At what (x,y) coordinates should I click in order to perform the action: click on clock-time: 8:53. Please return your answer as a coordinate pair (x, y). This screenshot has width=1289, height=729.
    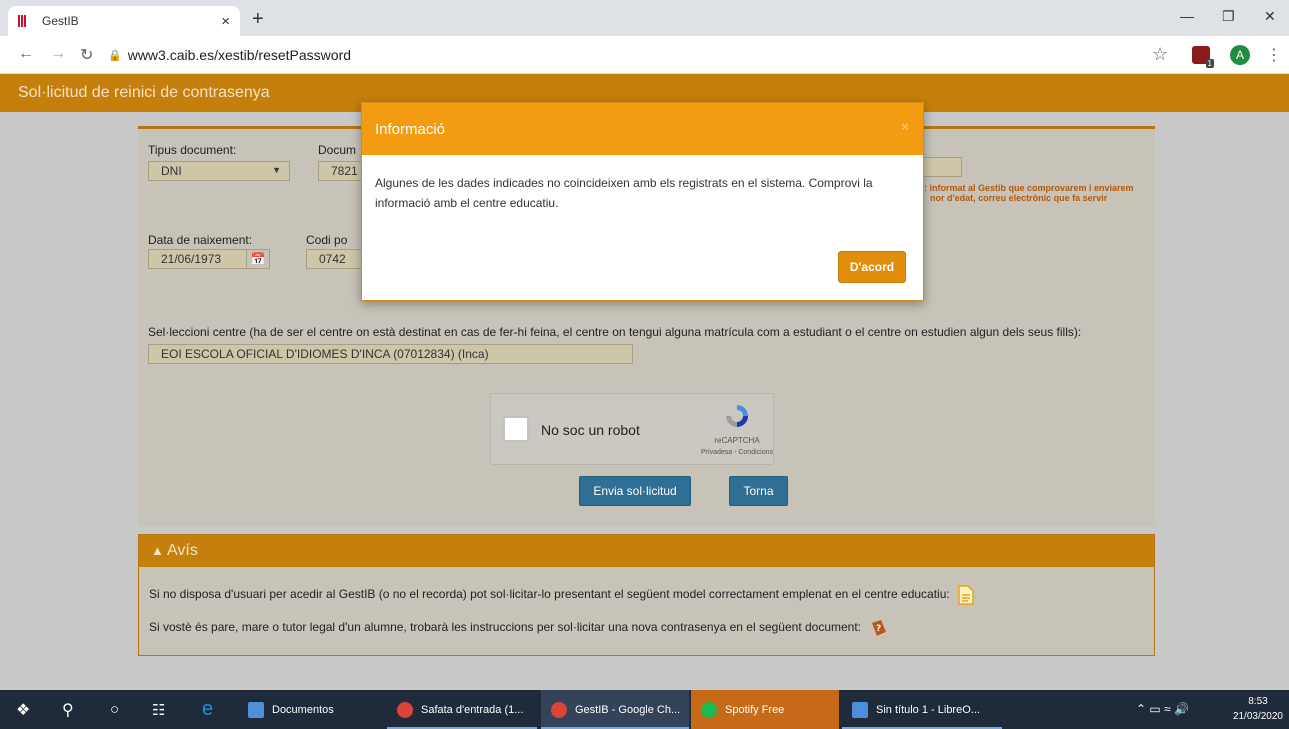
    Looking at the image, I should click on (1258, 701).